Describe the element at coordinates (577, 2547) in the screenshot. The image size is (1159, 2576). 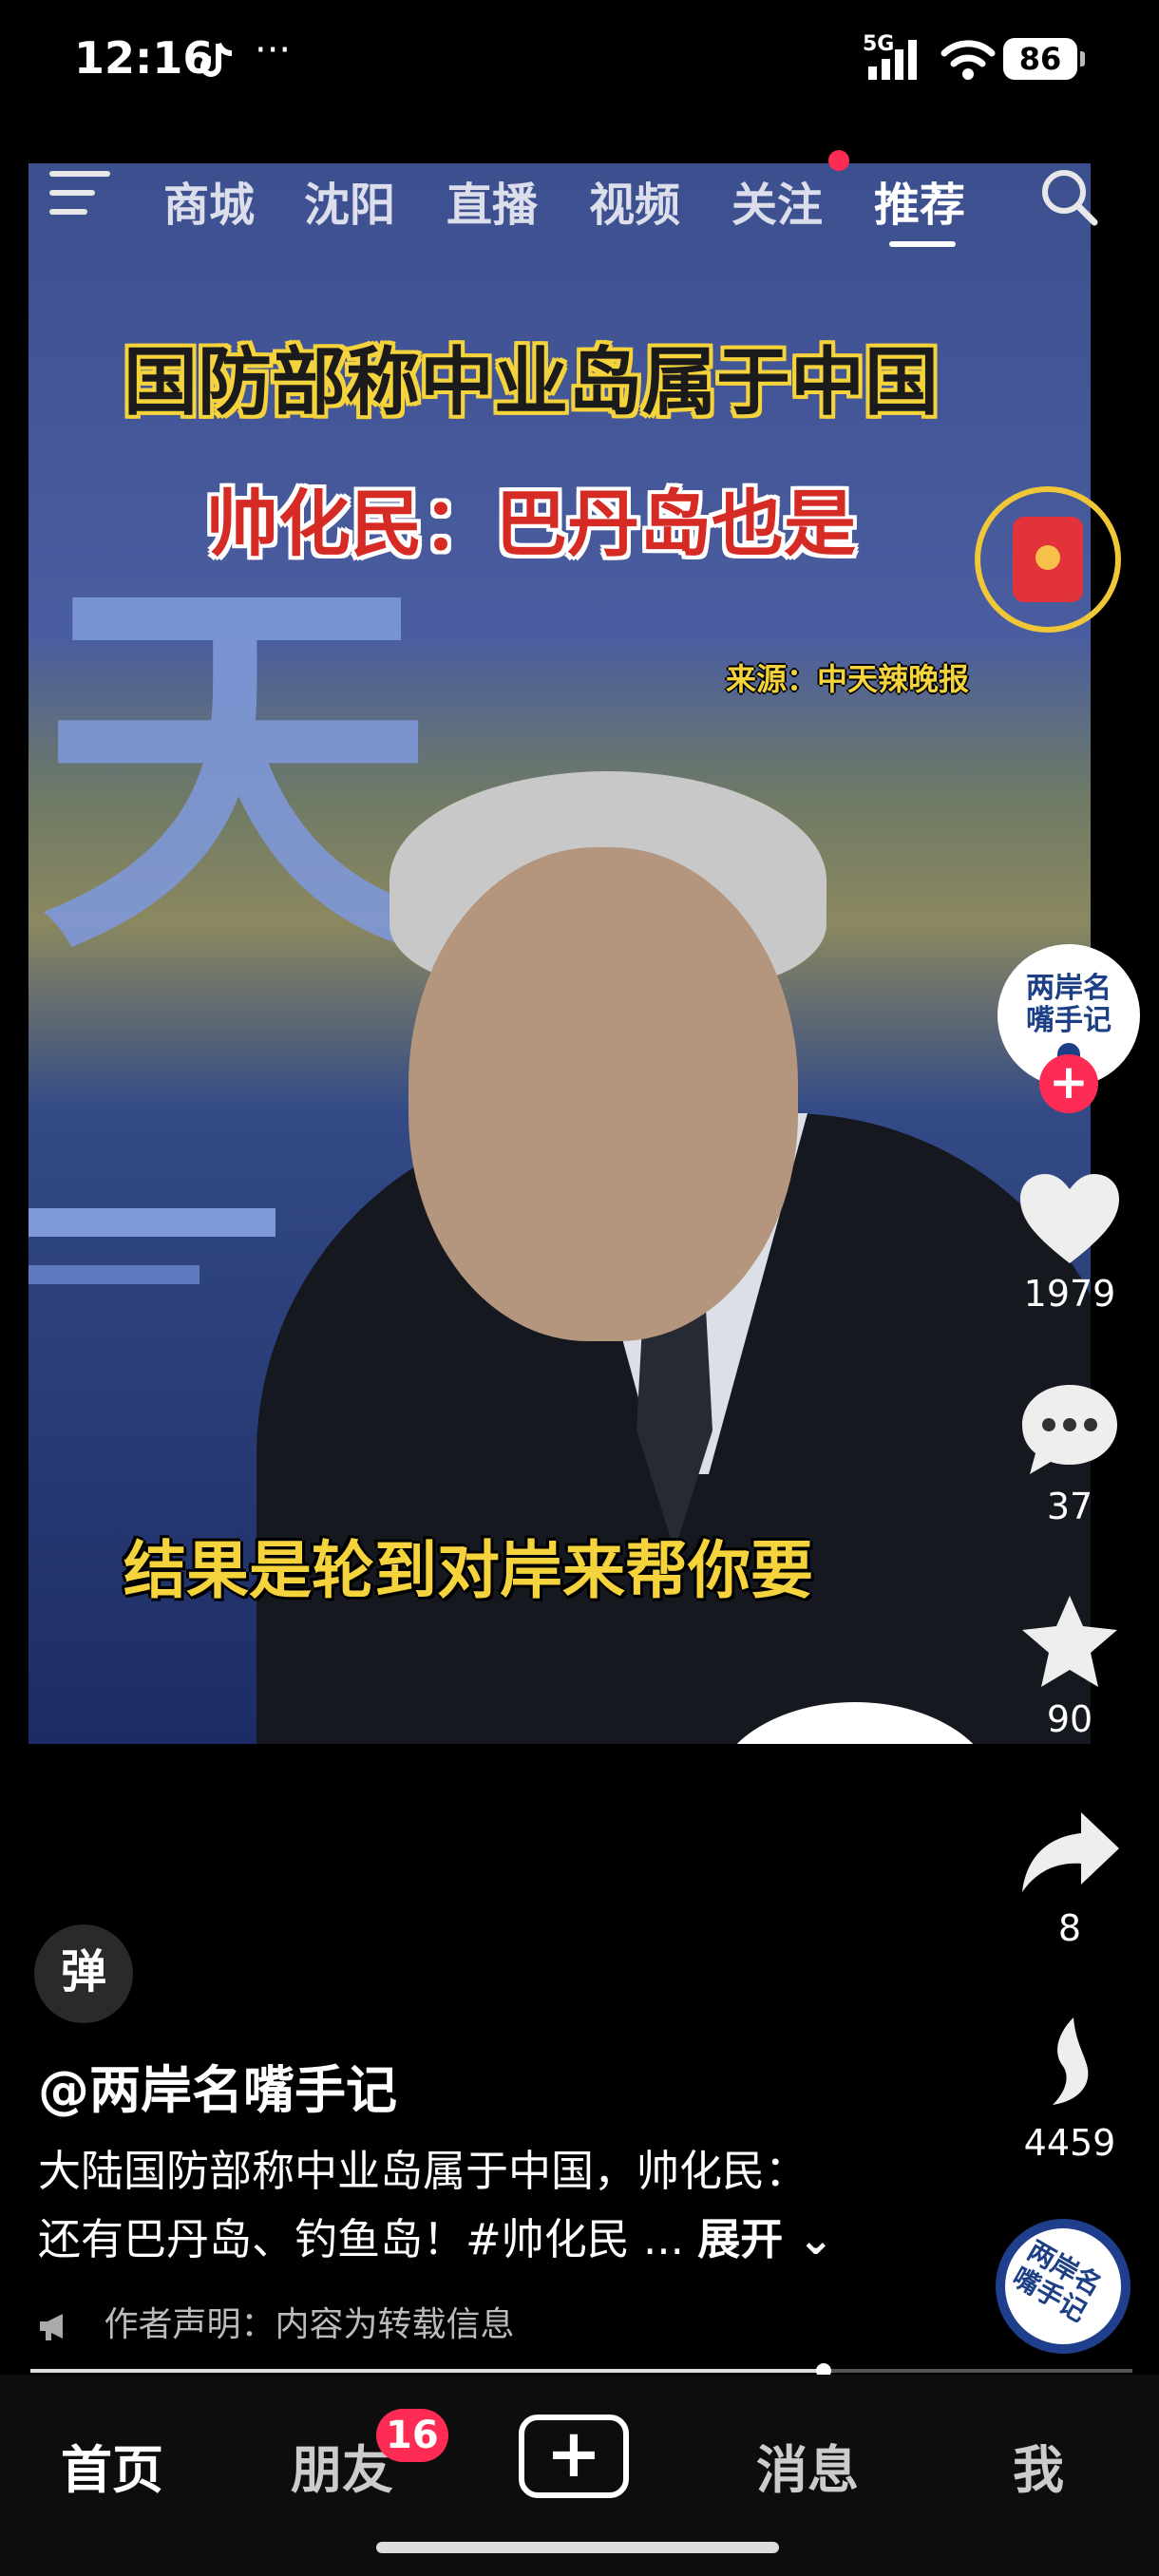
I see `home-indicator` at that location.